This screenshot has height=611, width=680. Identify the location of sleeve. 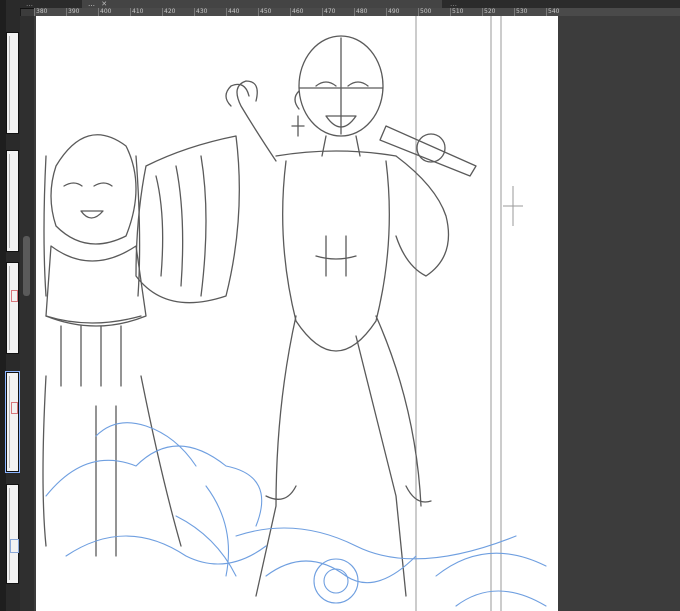
(187, 219).